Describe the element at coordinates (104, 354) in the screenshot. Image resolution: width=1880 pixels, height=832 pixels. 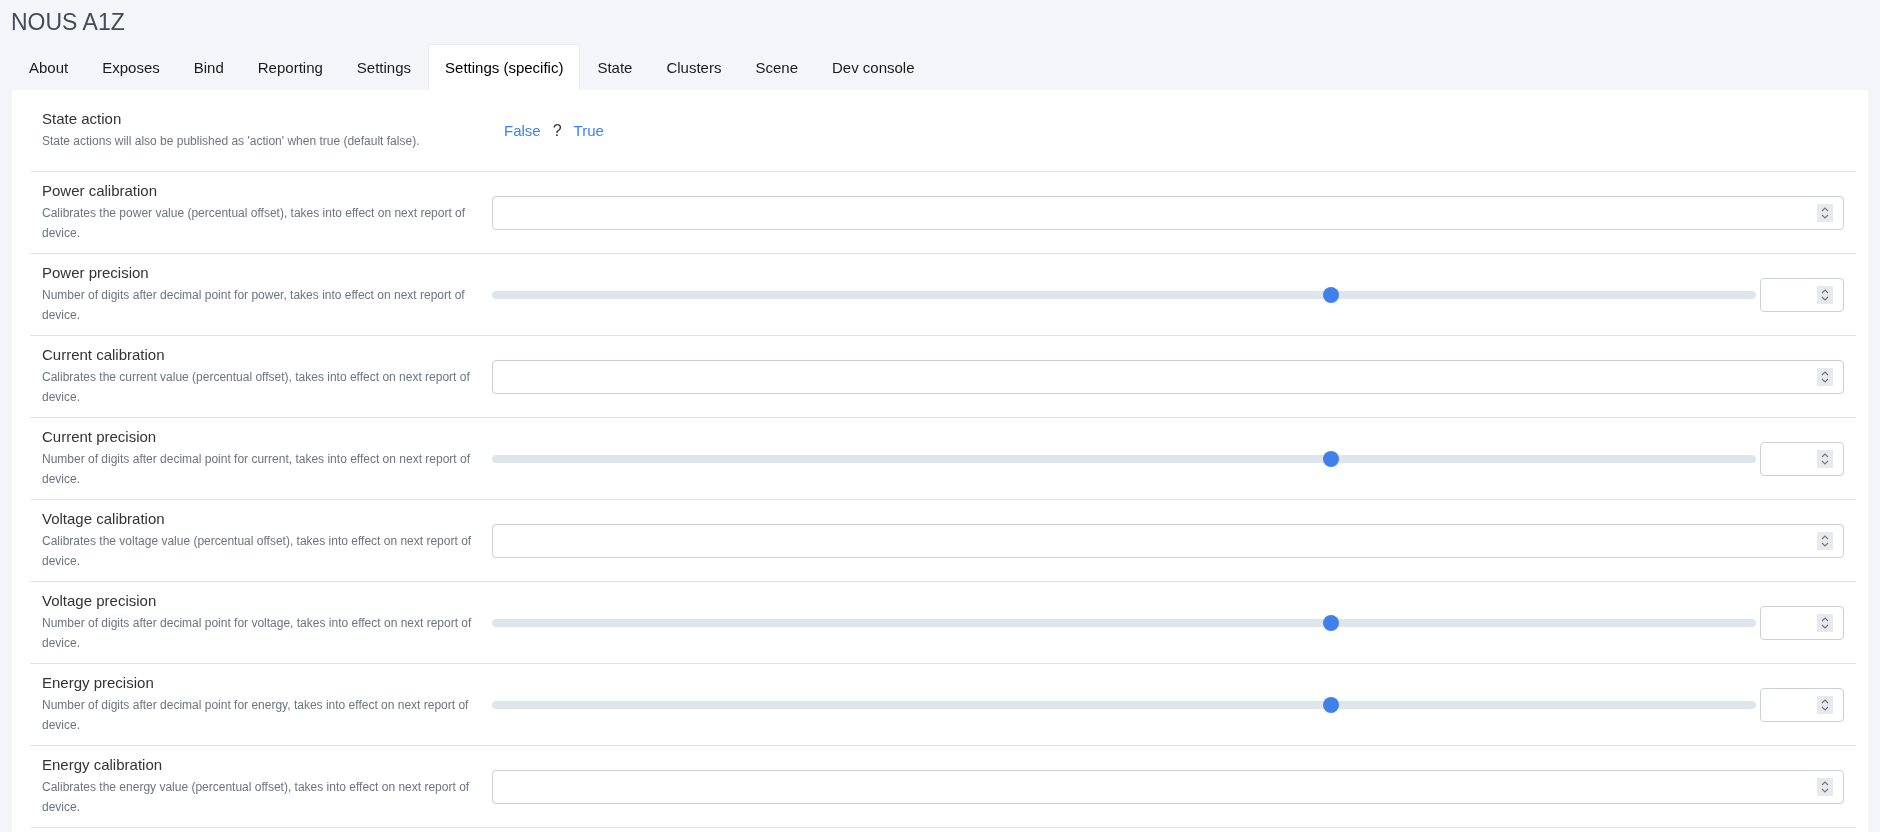
I see `setting-name: Current calibration` at that location.